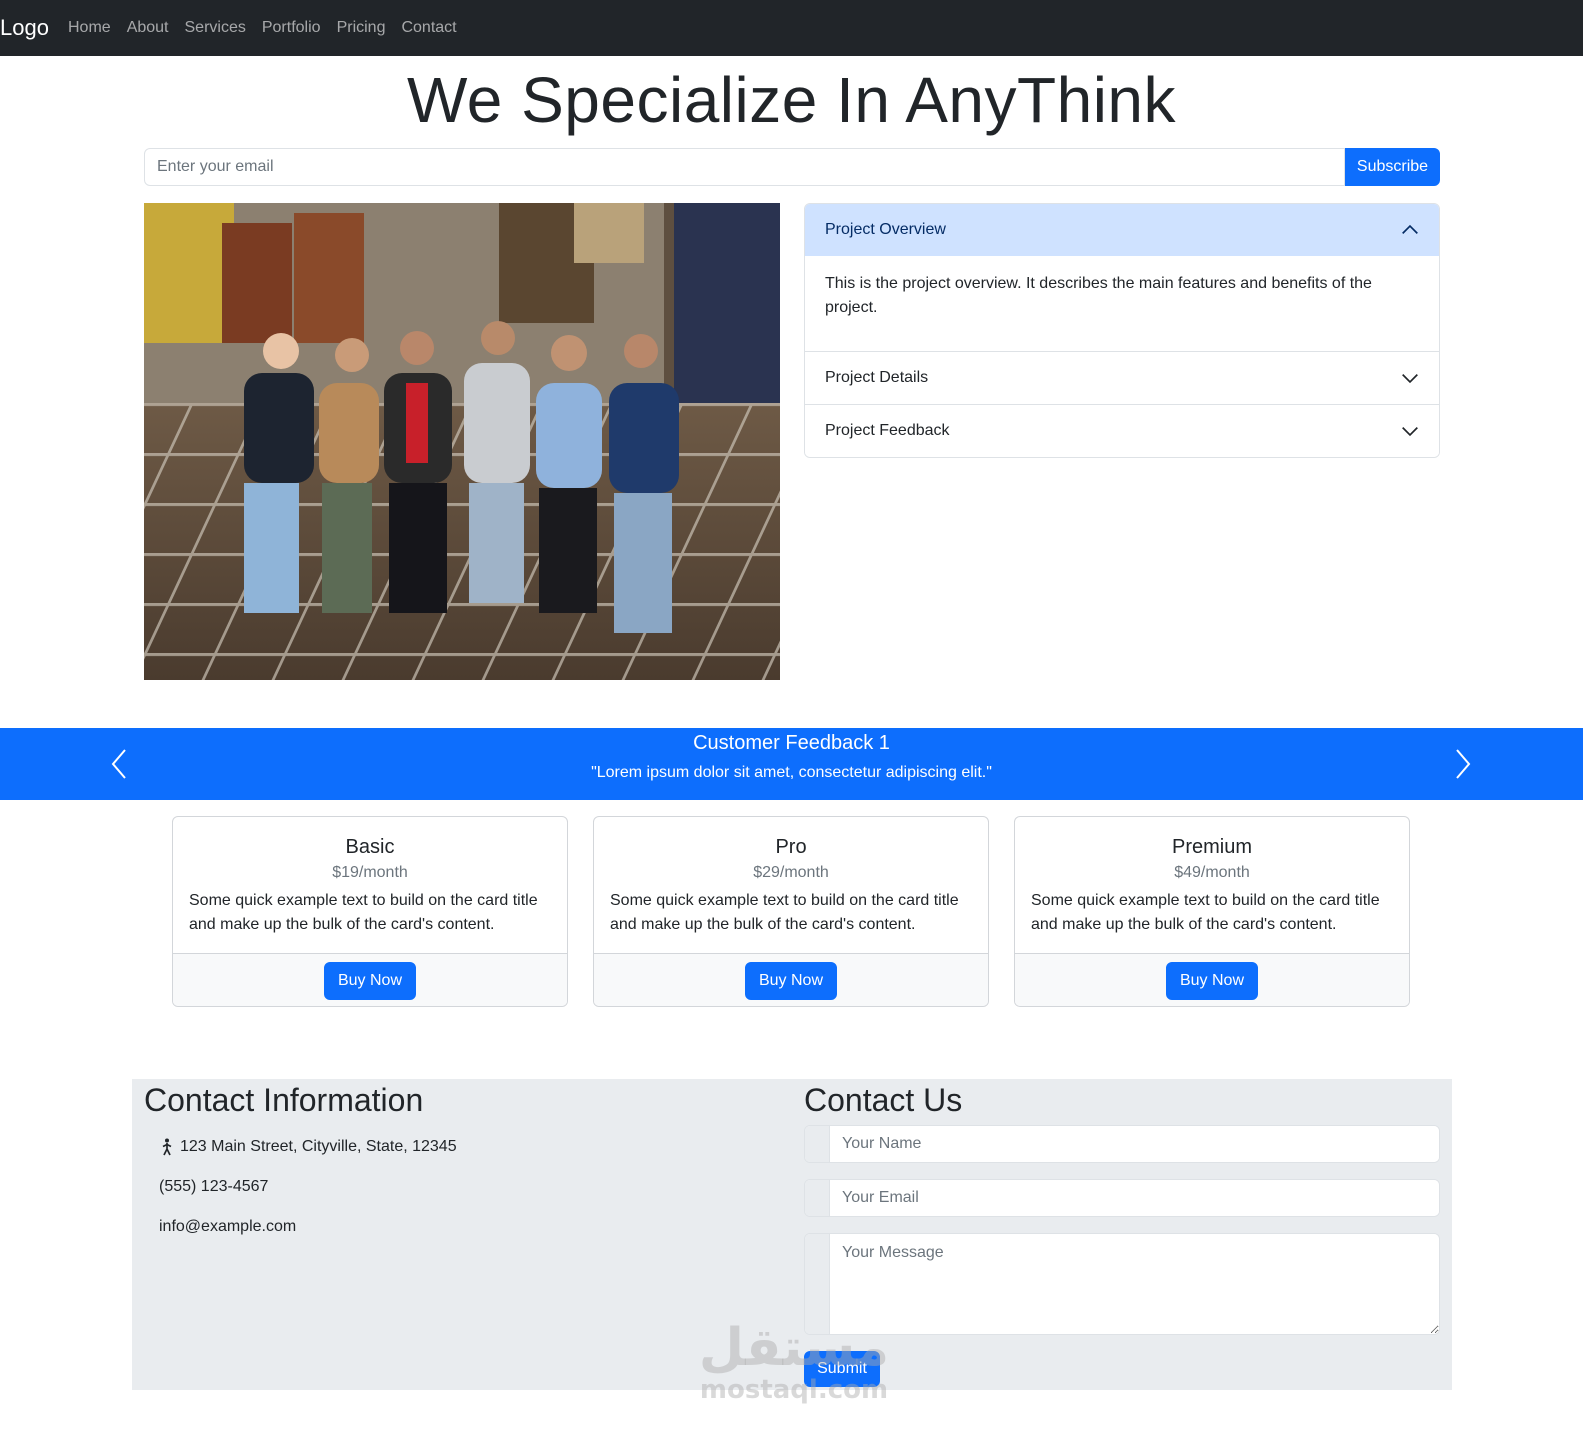  Describe the element at coordinates (791, 872) in the screenshot. I see `card-price: $29/month` at that location.